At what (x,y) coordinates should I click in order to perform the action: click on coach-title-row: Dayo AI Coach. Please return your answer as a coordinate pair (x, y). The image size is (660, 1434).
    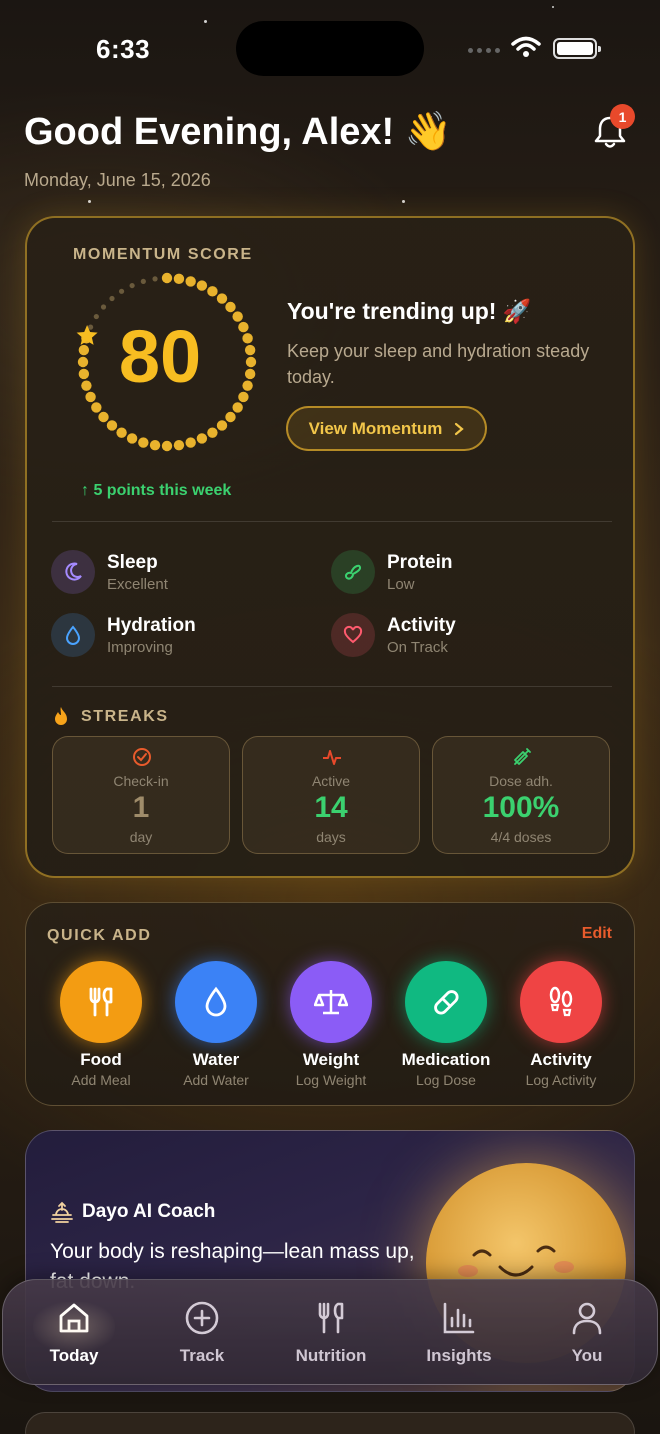
    Looking at the image, I should click on (132, 1212).